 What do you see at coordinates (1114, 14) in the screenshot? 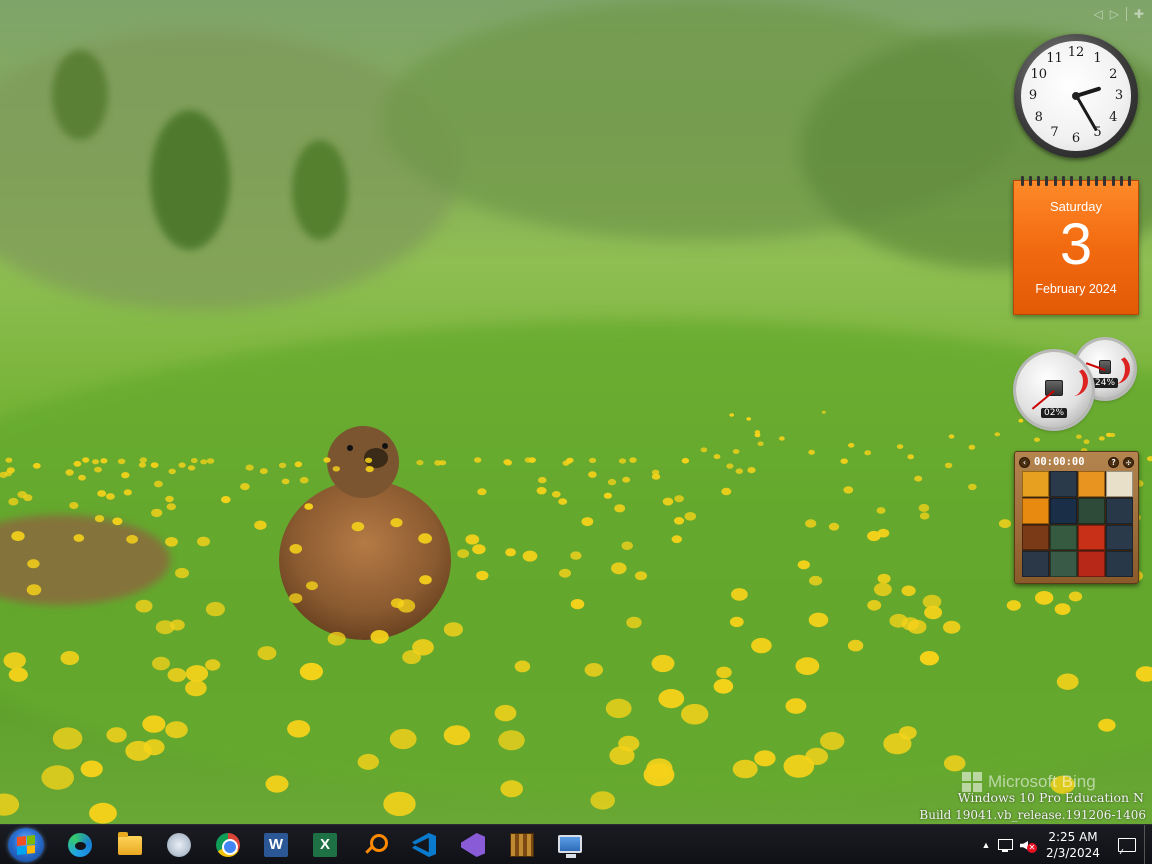
I see `chevron-right-icon: ▷` at bounding box center [1114, 14].